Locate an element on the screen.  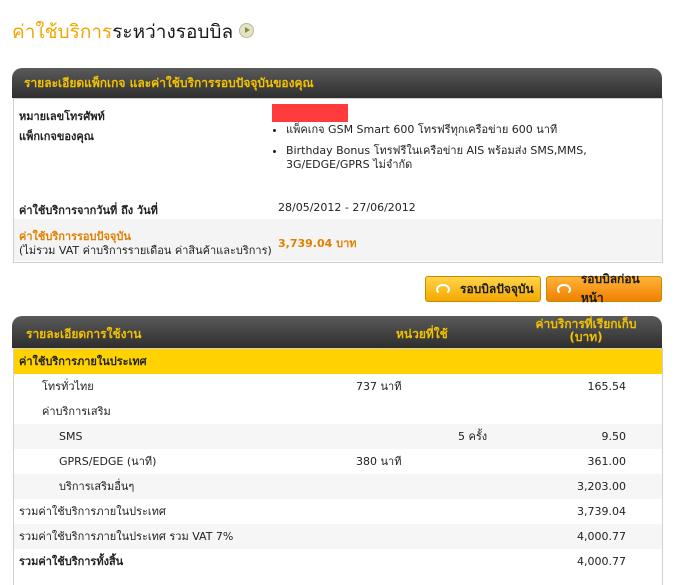
current-charge-value: 3,739.04 บาท is located at coordinates (317, 243).